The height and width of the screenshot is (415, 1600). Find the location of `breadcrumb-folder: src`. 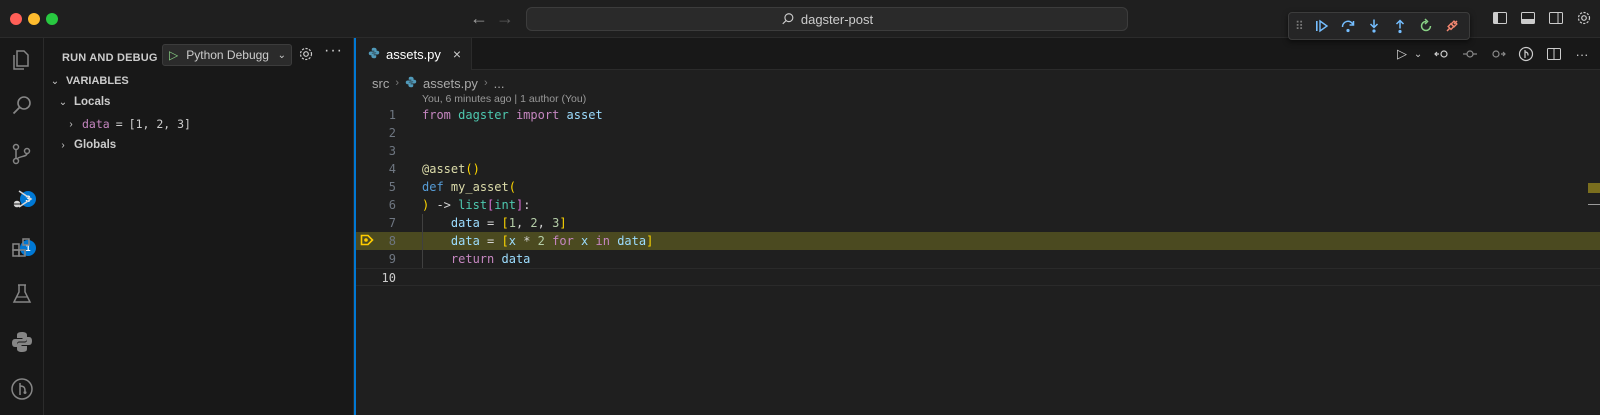

breadcrumb-folder: src is located at coordinates (380, 83).